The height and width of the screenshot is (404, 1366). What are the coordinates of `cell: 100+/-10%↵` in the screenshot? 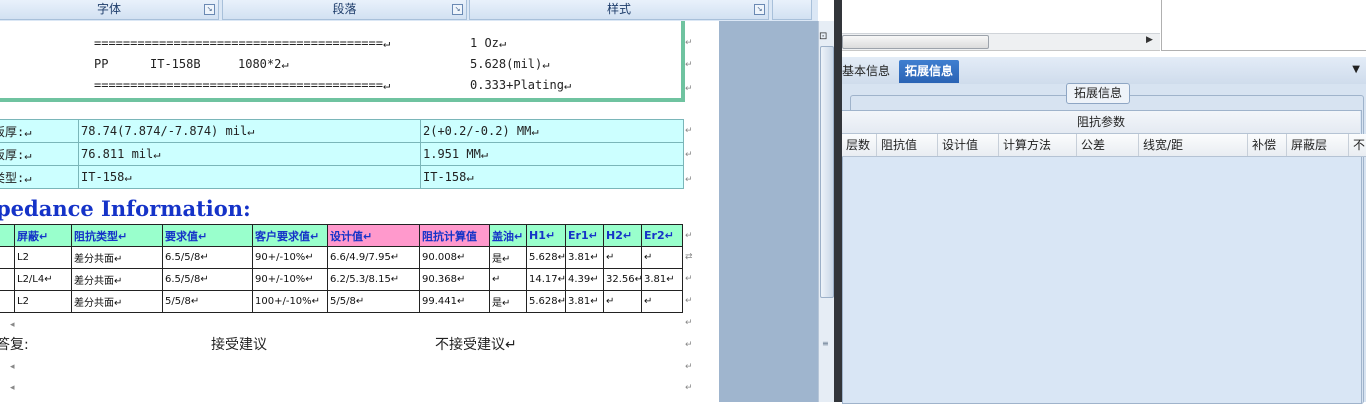 It's located at (290, 301).